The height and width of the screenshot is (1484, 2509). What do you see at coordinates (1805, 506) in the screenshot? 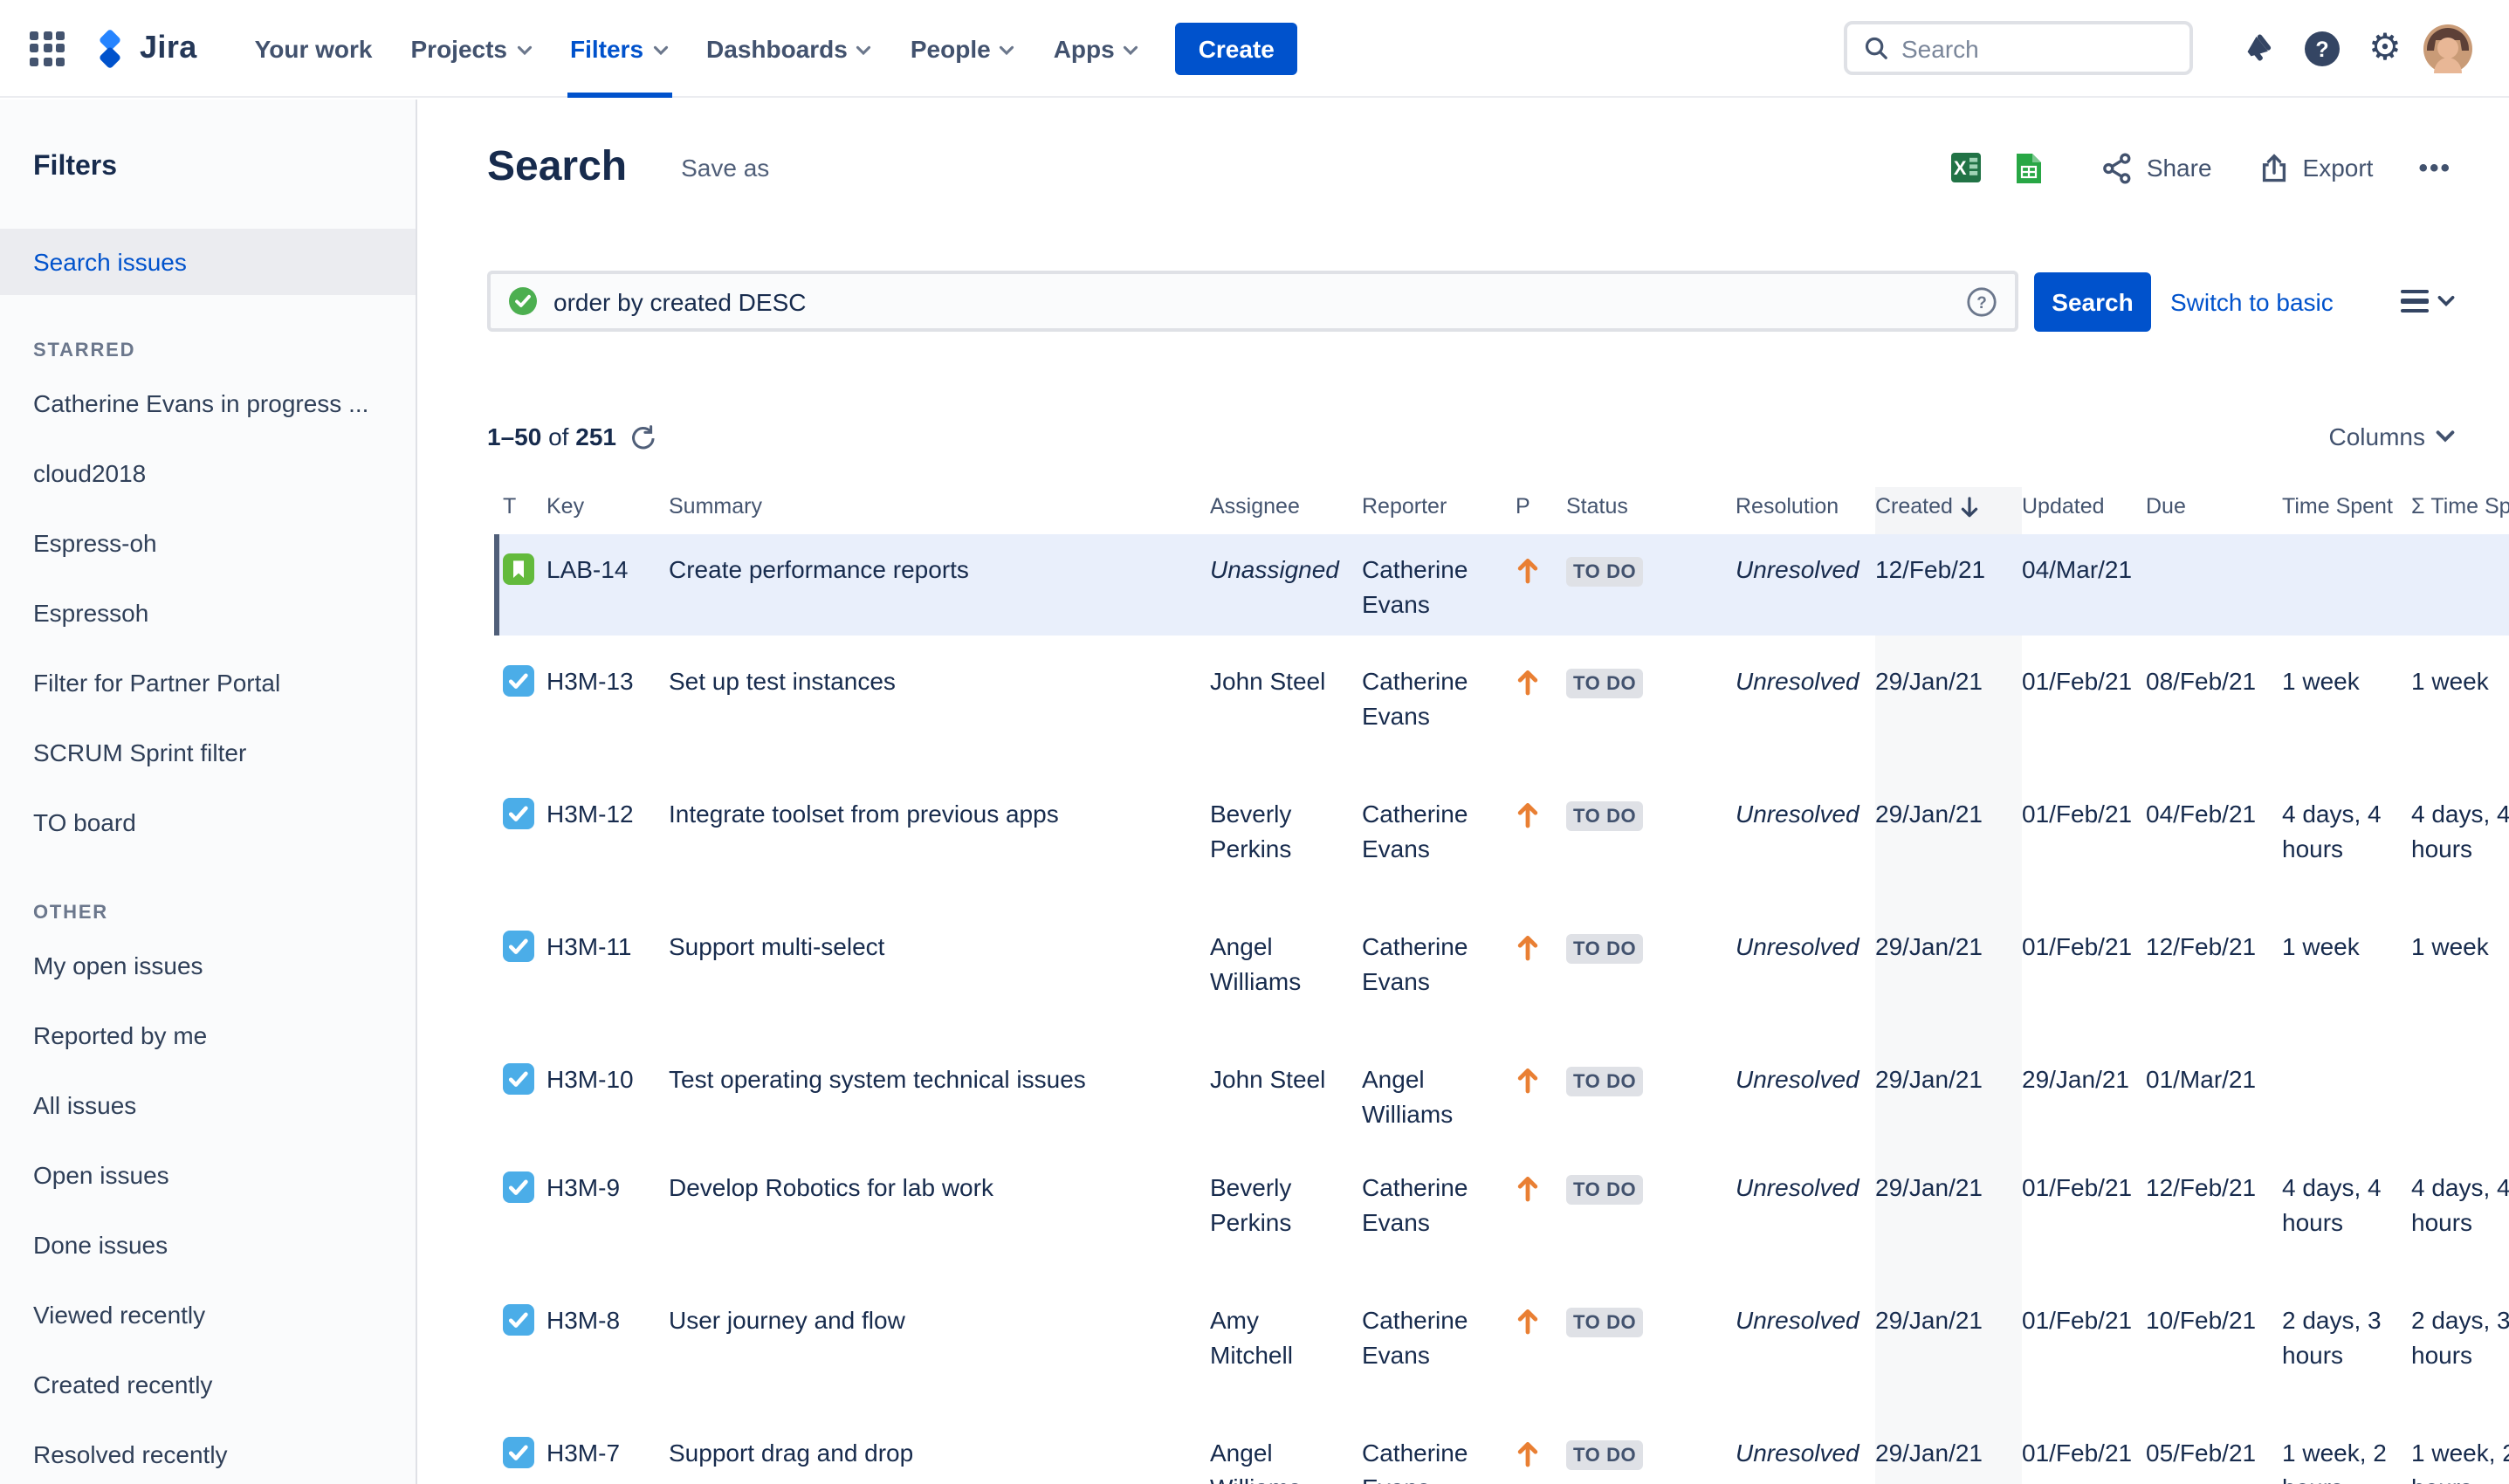
I see `col-header-resolution: Resolution` at bounding box center [1805, 506].